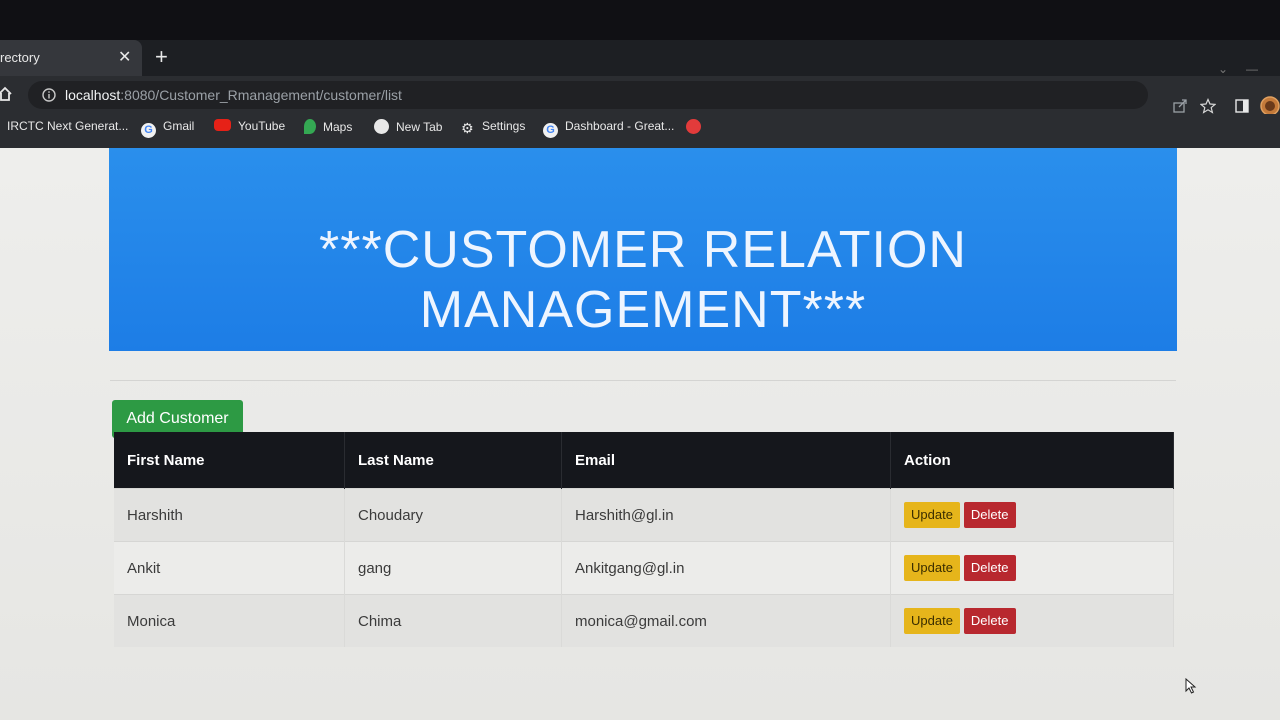 The width and height of the screenshot is (1280, 720). Describe the element at coordinates (1223, 69) in the screenshot. I see `tab-search-icon: ⌄` at that location.